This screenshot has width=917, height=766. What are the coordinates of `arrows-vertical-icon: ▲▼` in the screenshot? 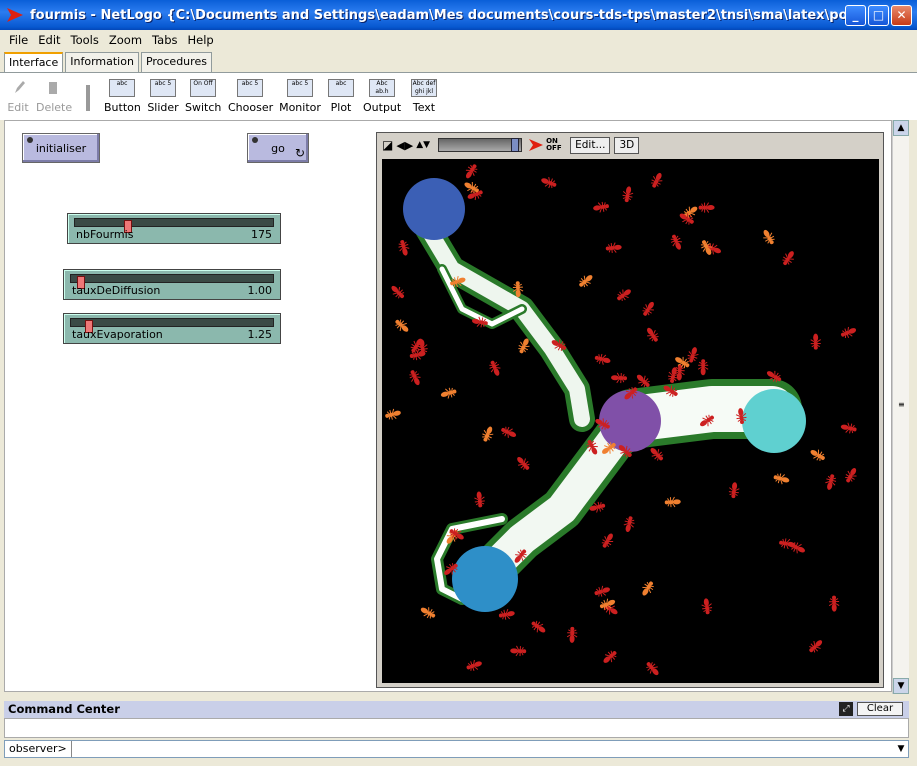 It's located at (423, 145).